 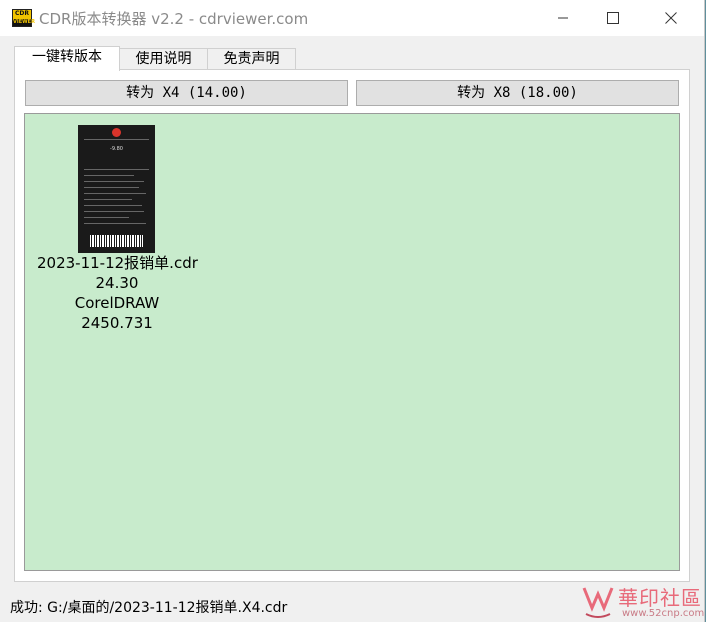 I want to click on receipt-logo-icon, so click(x=116, y=132).